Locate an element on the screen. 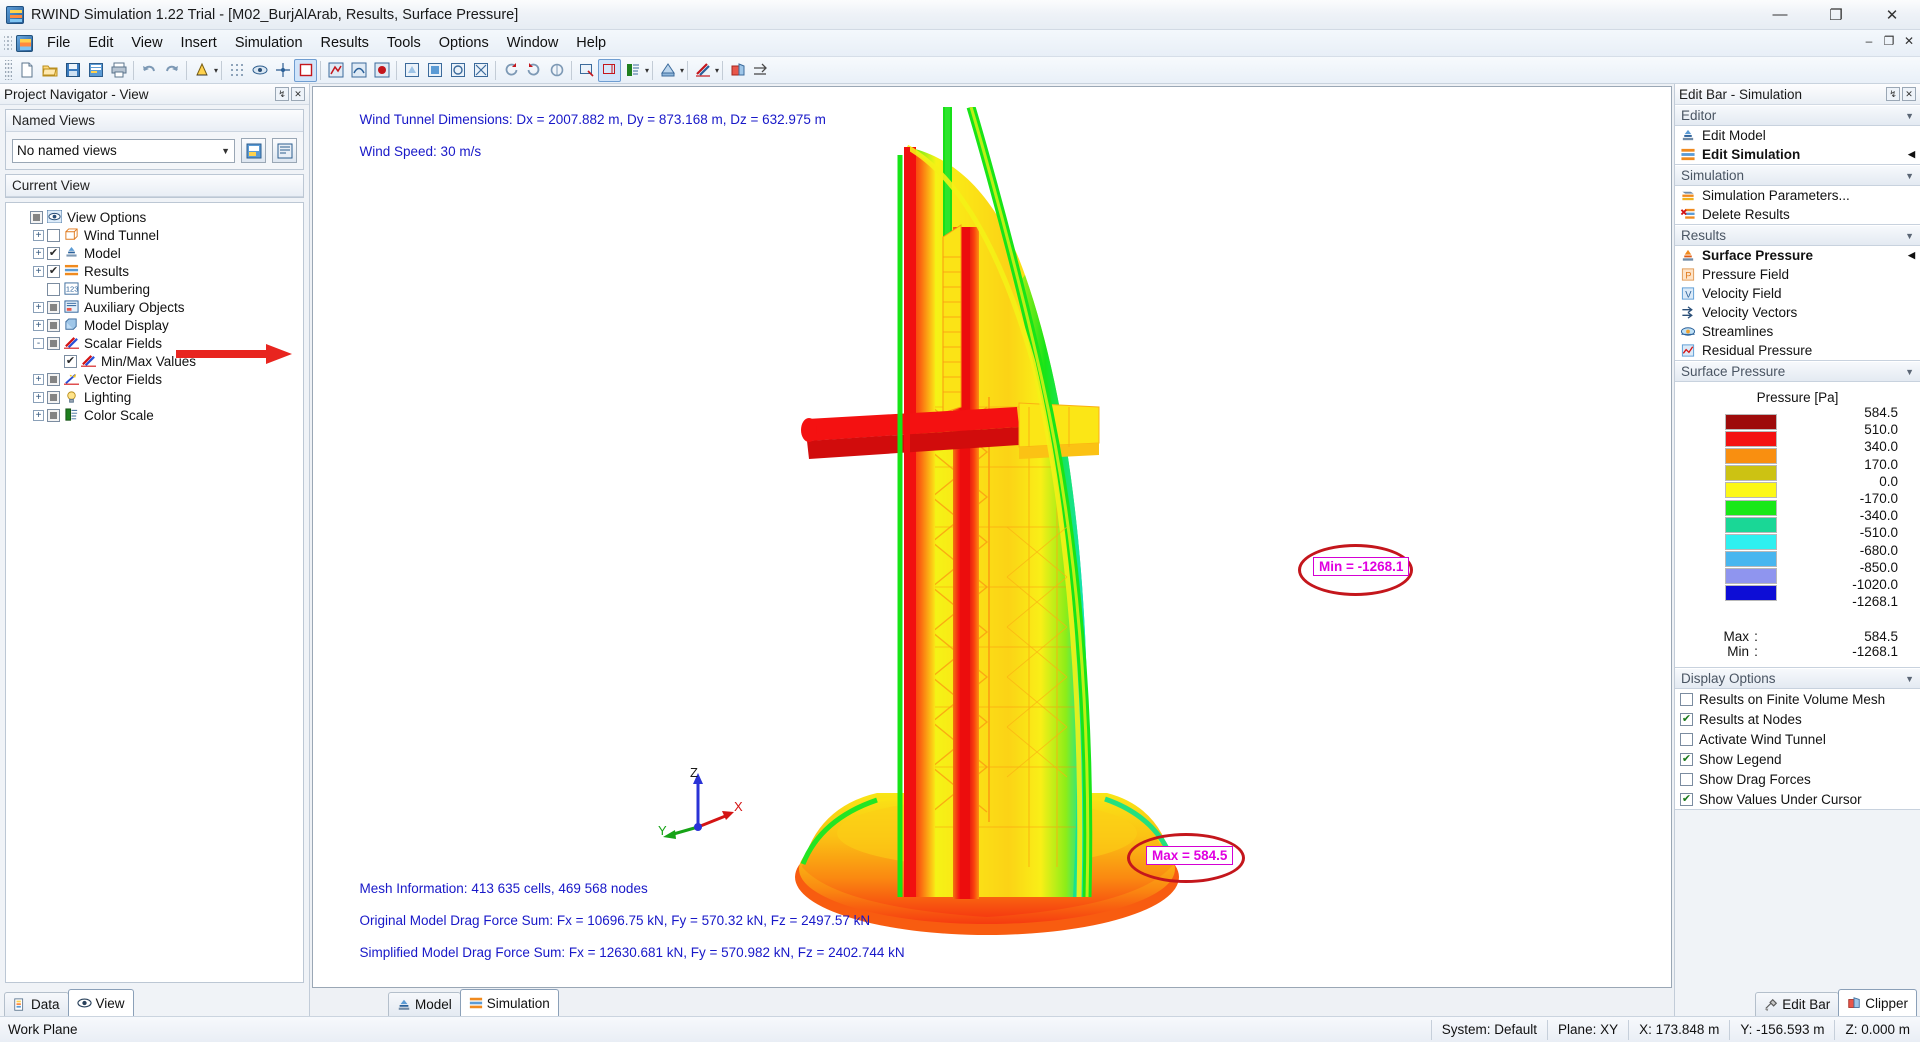 Image resolution: width=1920 pixels, height=1042 pixels. tab-edit-bar: Edit Bar is located at coordinates (1797, 1004).